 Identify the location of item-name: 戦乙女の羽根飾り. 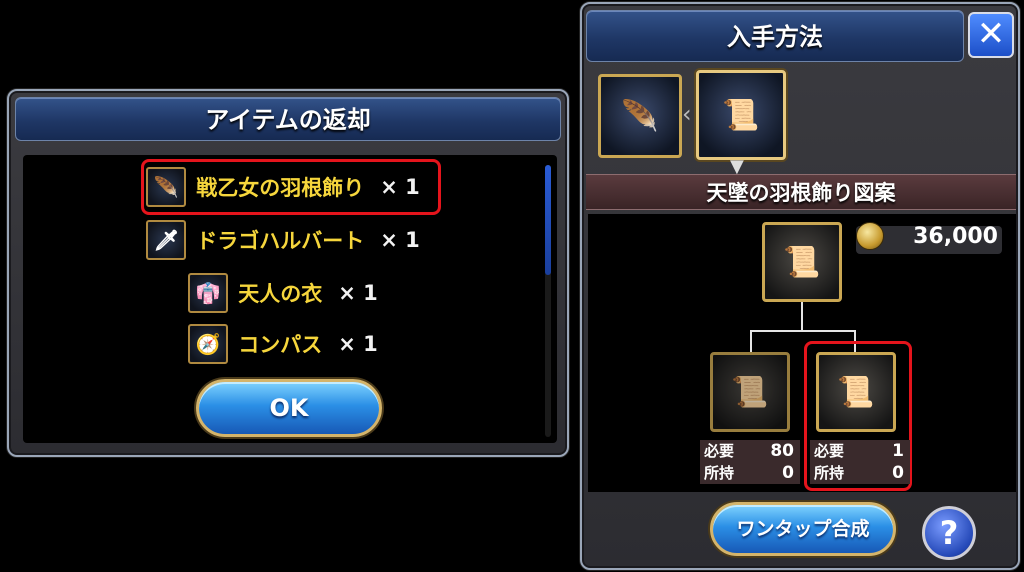
(280, 188).